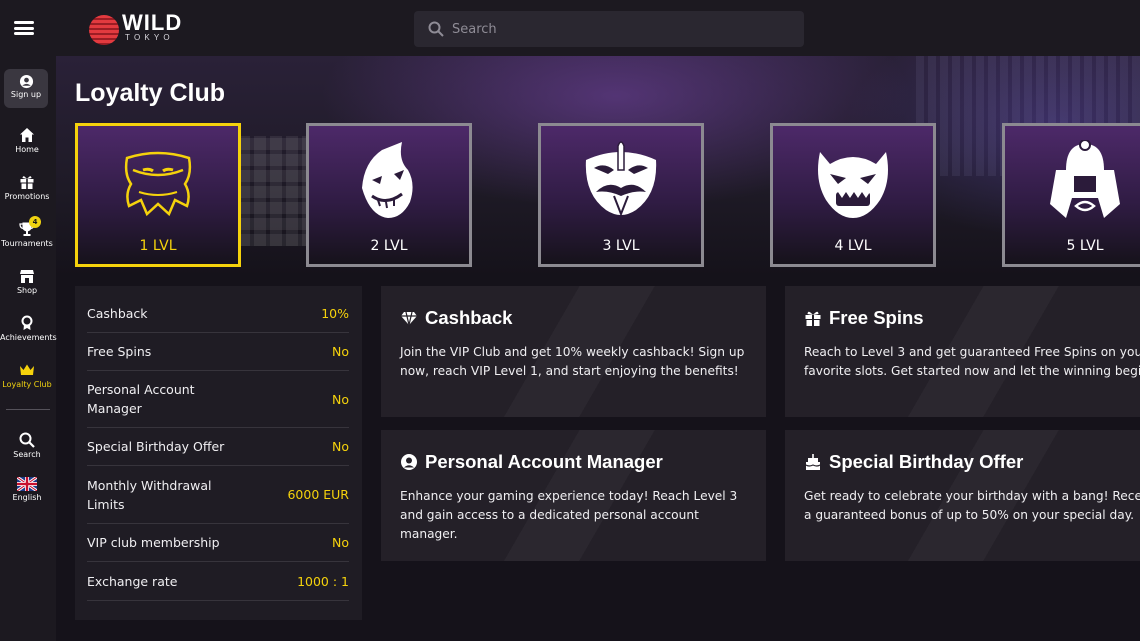  I want to click on benefit-label: Personal Account Manager, so click(141, 399).